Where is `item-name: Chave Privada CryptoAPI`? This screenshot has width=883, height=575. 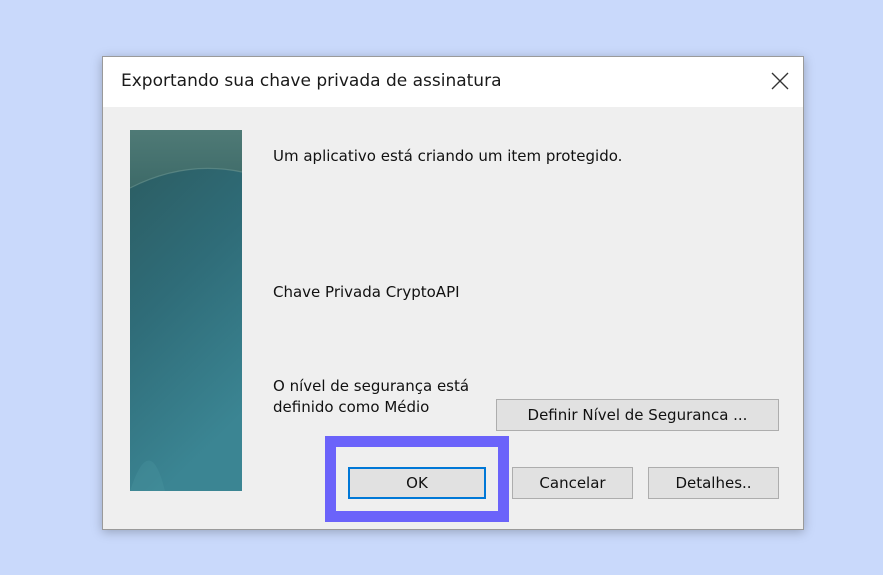
item-name: Chave Privada CryptoAPI is located at coordinates (366, 292).